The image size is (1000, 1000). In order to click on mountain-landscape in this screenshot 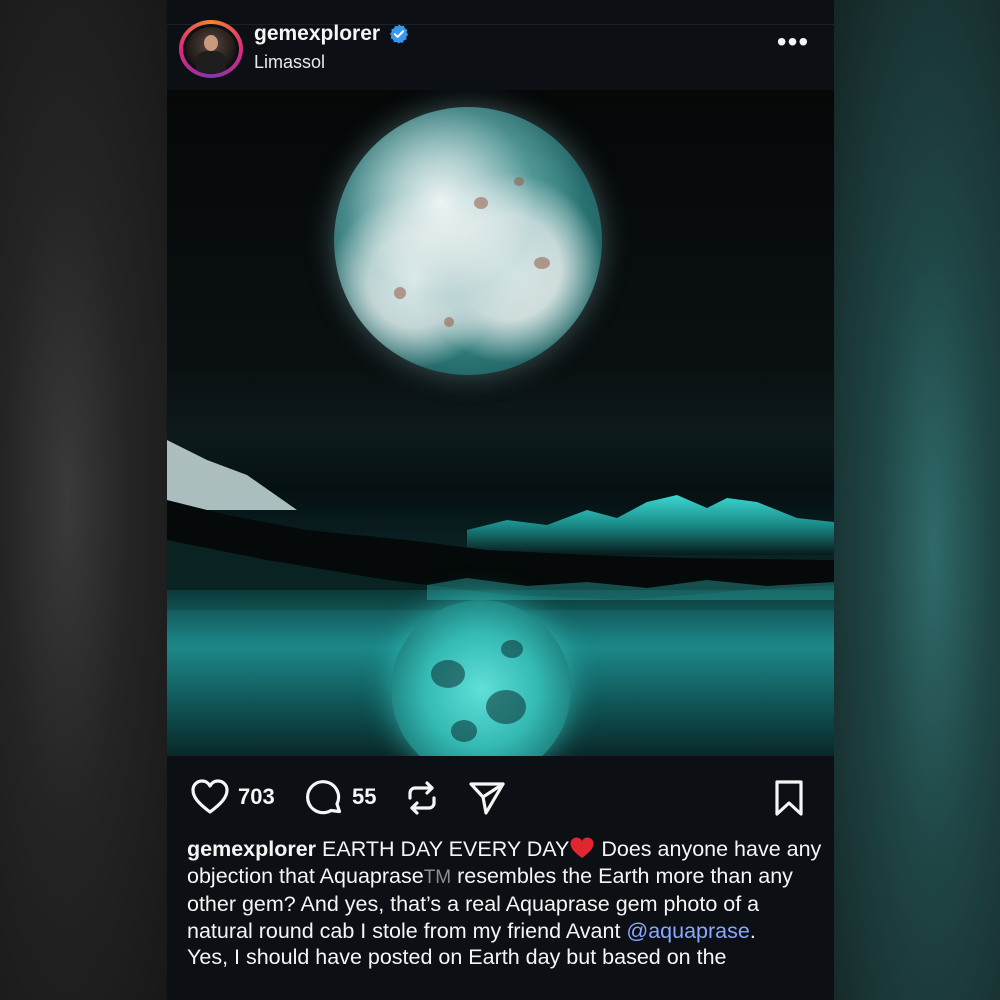, I will do `click(500, 525)`.